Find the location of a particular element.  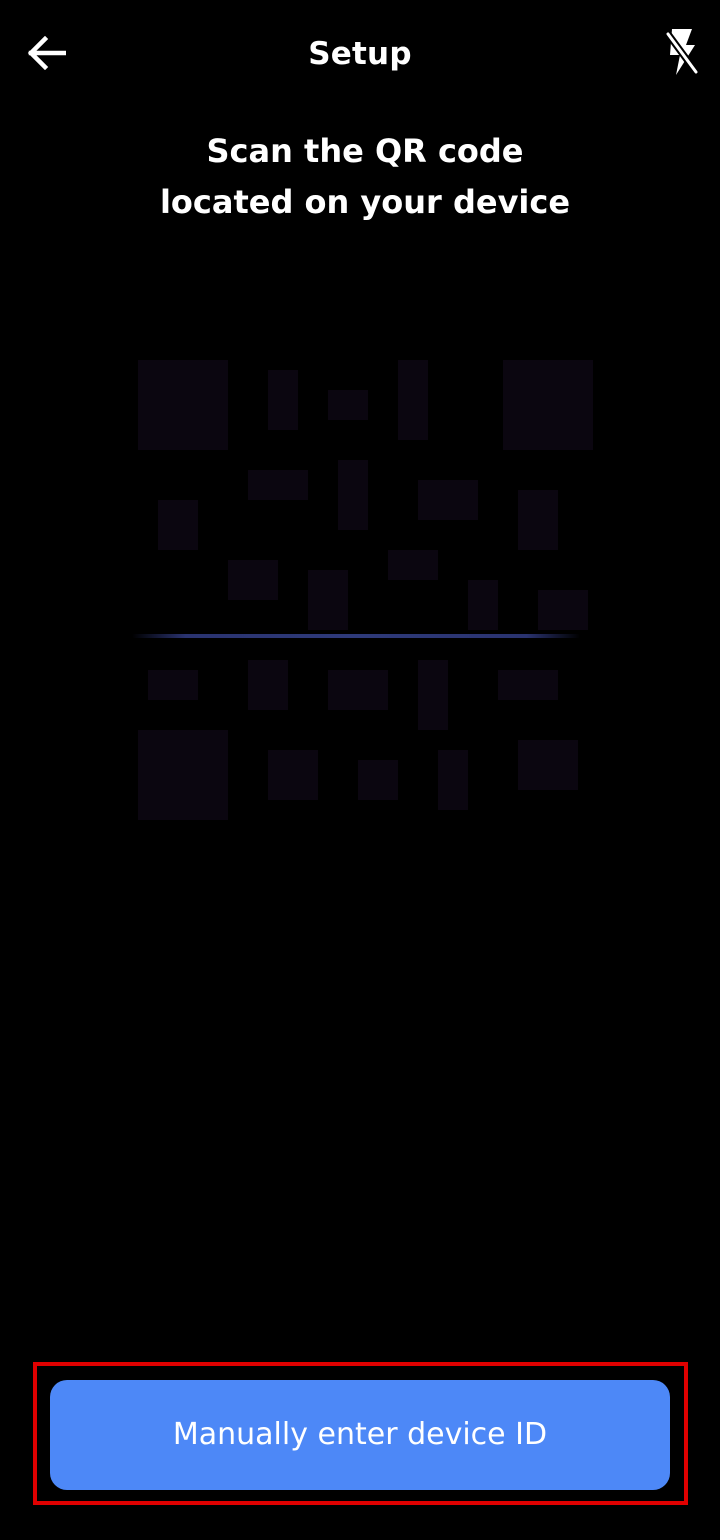

flash-toggle-button is located at coordinates (682, 52).